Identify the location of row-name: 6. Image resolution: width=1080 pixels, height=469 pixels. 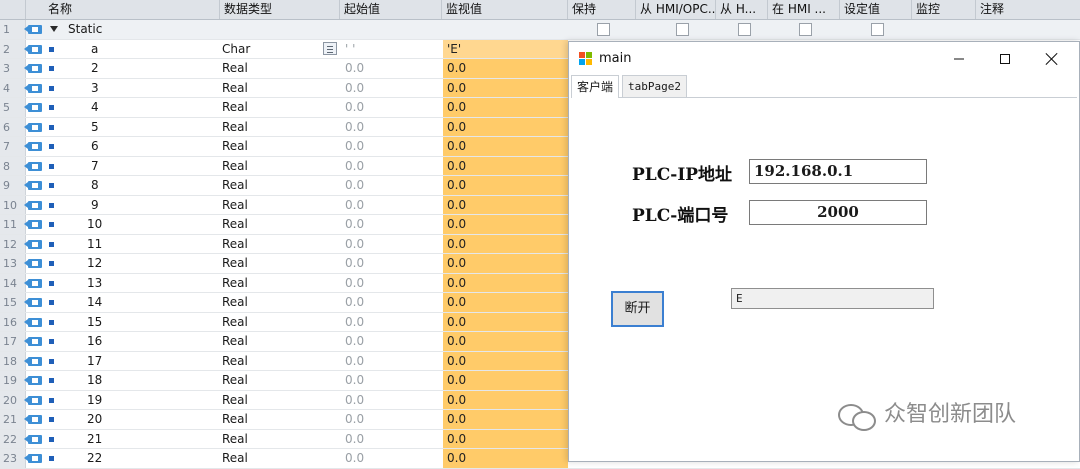
(95, 146).